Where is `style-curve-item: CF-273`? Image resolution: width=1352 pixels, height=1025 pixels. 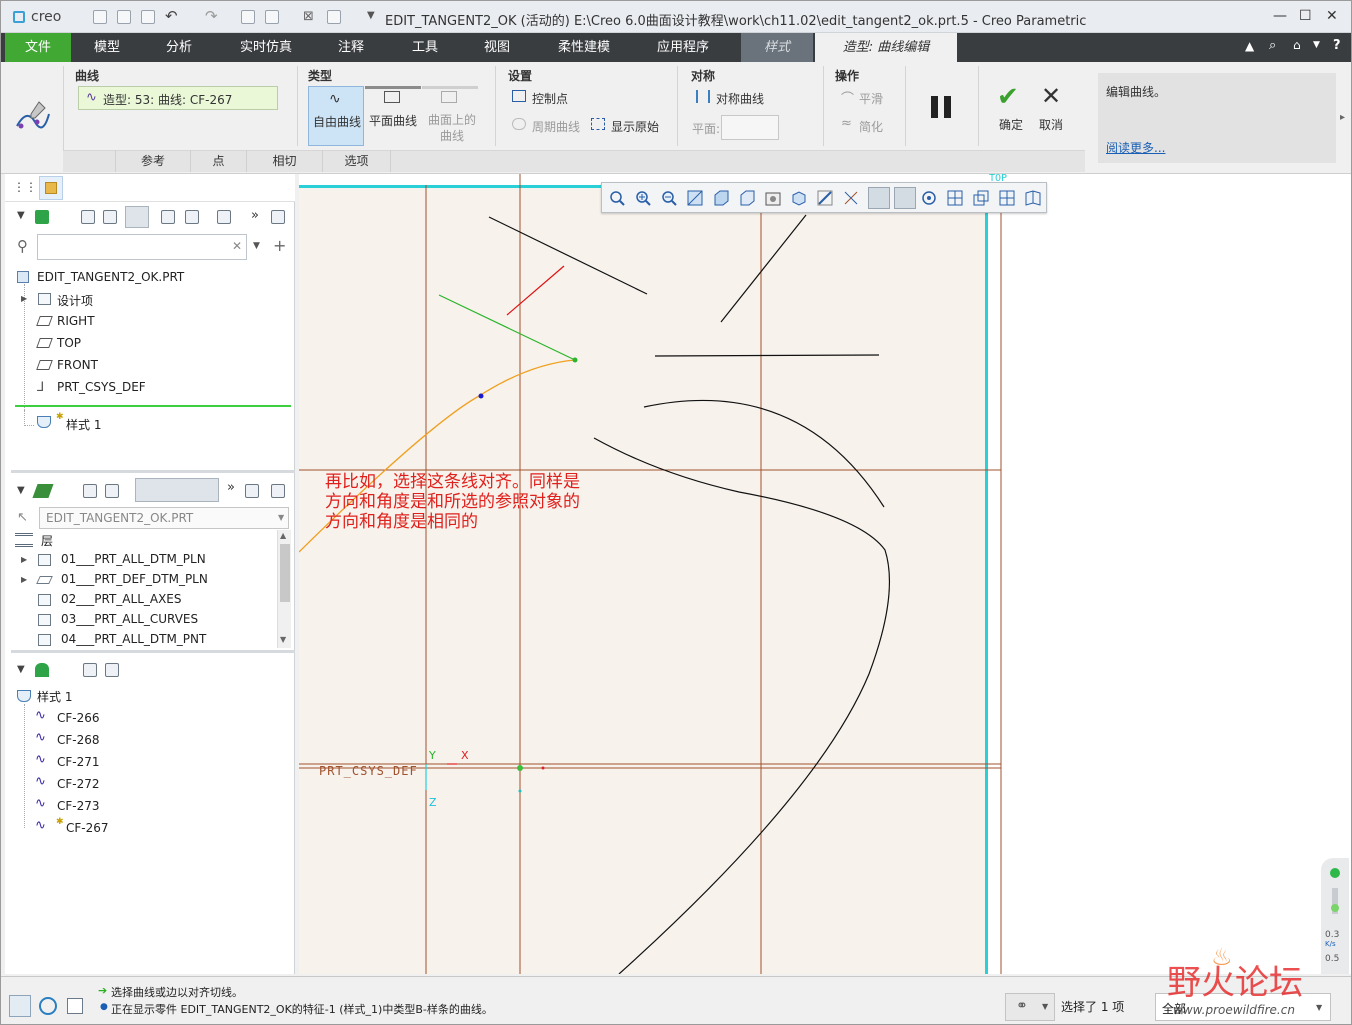 style-curve-item: CF-273 is located at coordinates (78, 806).